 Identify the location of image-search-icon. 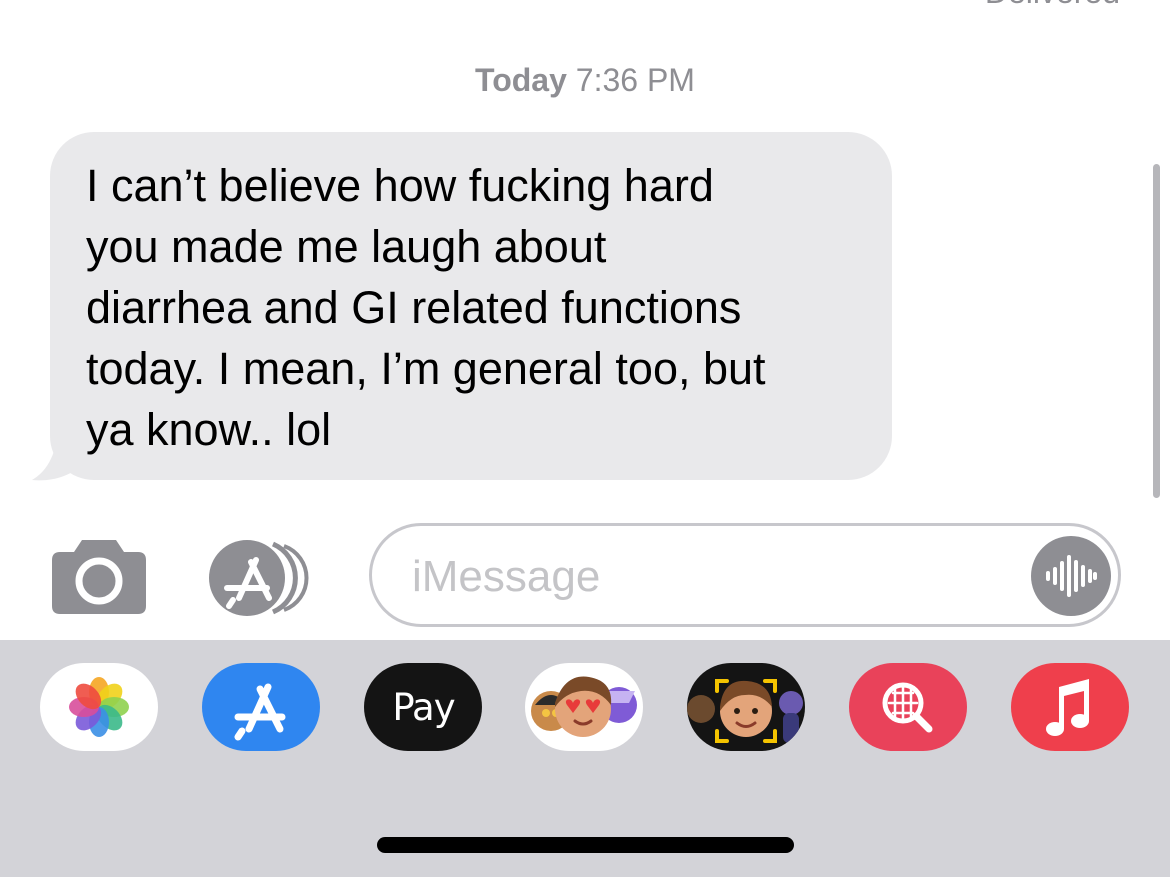
(907, 707).